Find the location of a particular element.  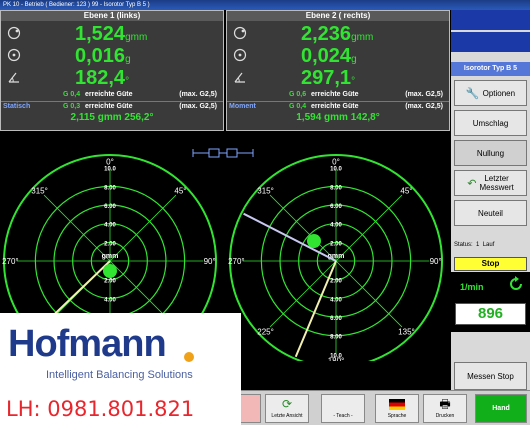

undo-arrow-icon: ↶ is located at coordinates (472, 183).